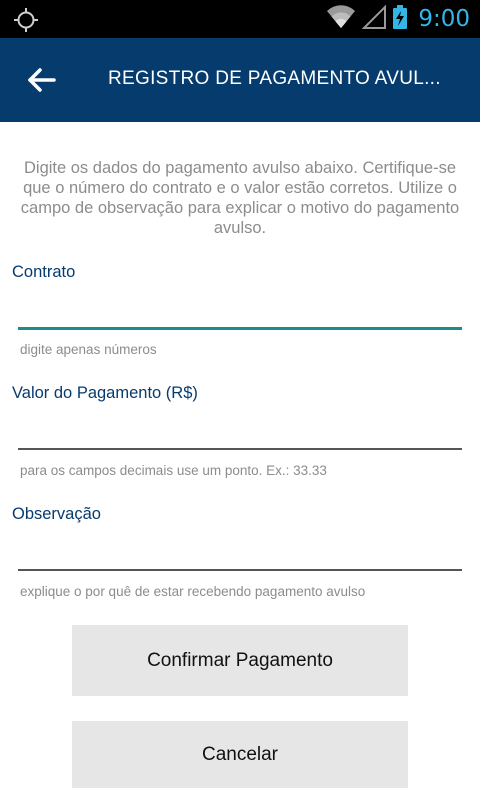  Describe the element at coordinates (444, 19) in the screenshot. I see `clock: 9:00` at that location.